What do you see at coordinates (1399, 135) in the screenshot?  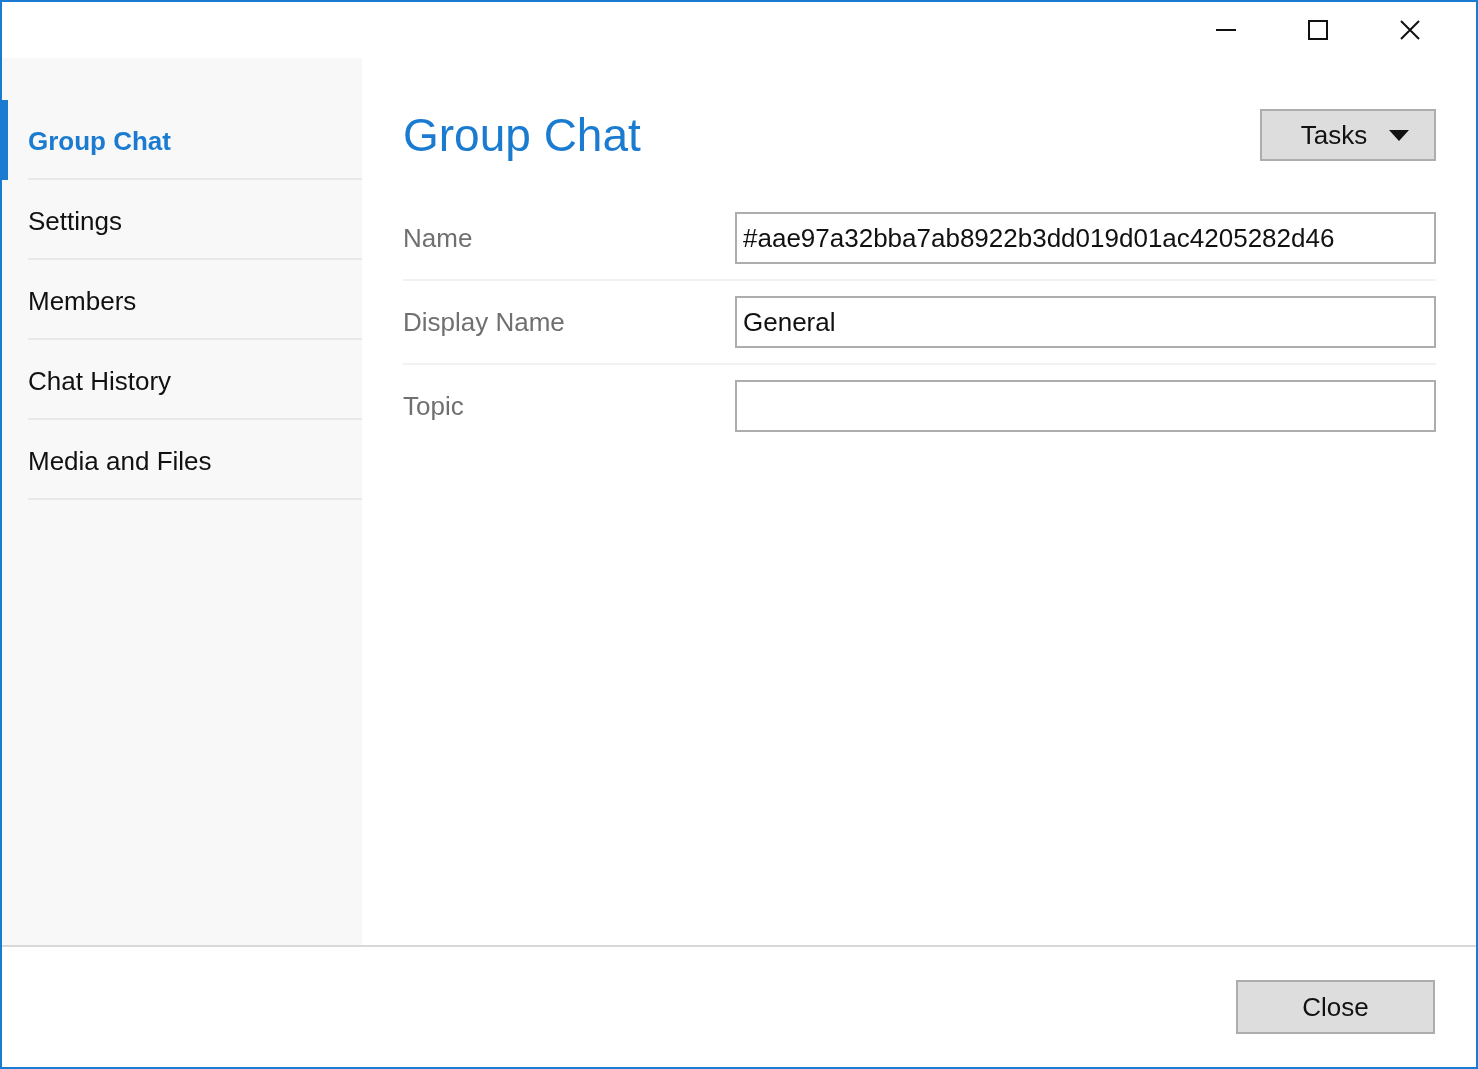 I see `caret-icon` at bounding box center [1399, 135].